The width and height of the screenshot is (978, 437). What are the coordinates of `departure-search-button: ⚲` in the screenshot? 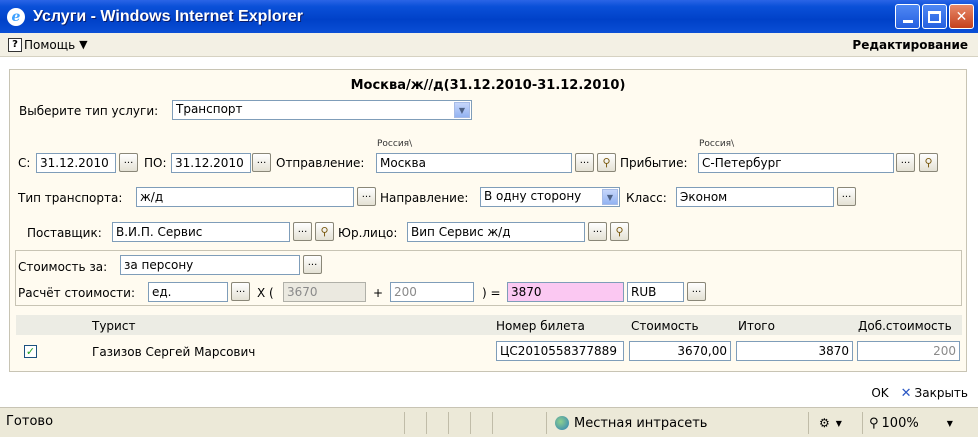 It's located at (606, 162).